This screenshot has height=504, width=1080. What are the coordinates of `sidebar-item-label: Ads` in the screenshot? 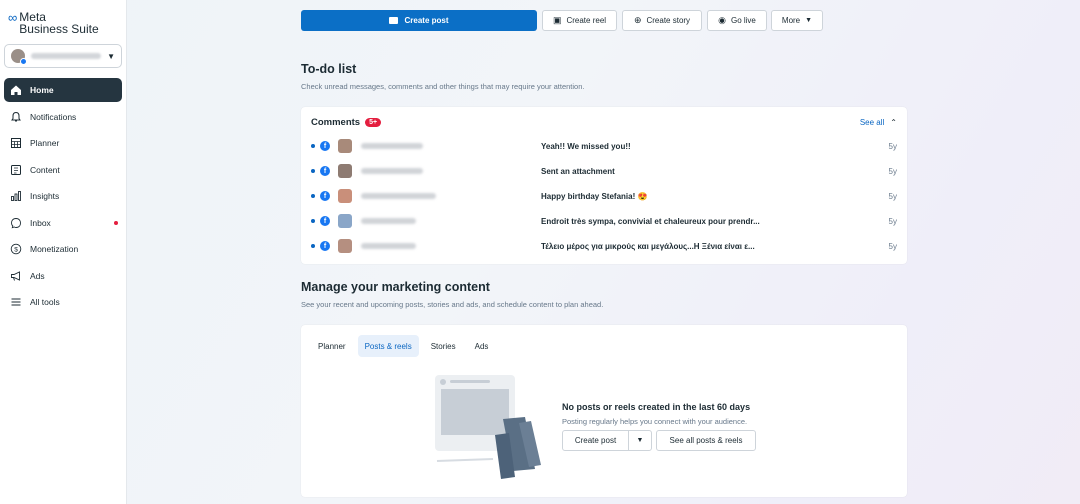 It's located at (37, 275).